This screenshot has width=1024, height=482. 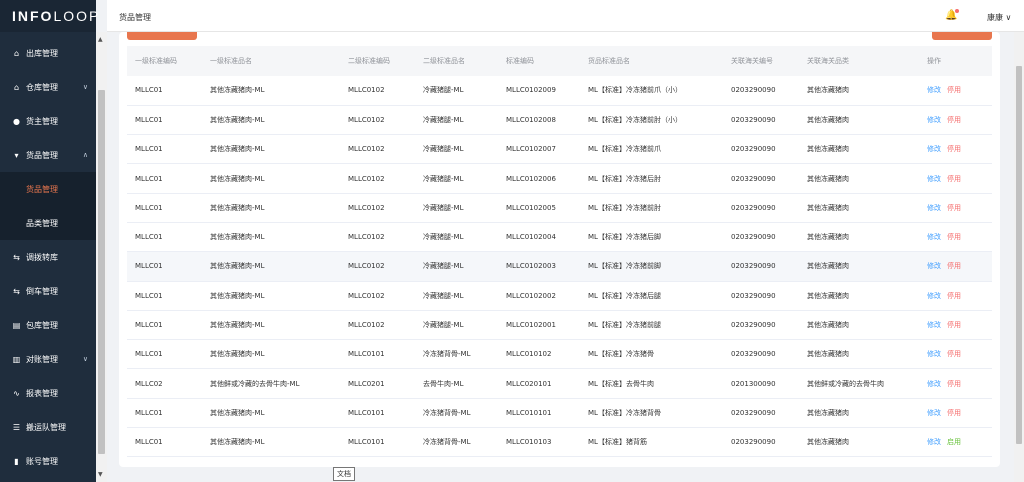 I want to click on sidebar-item: ▤ 包库管理, so click(x=48, y=325).